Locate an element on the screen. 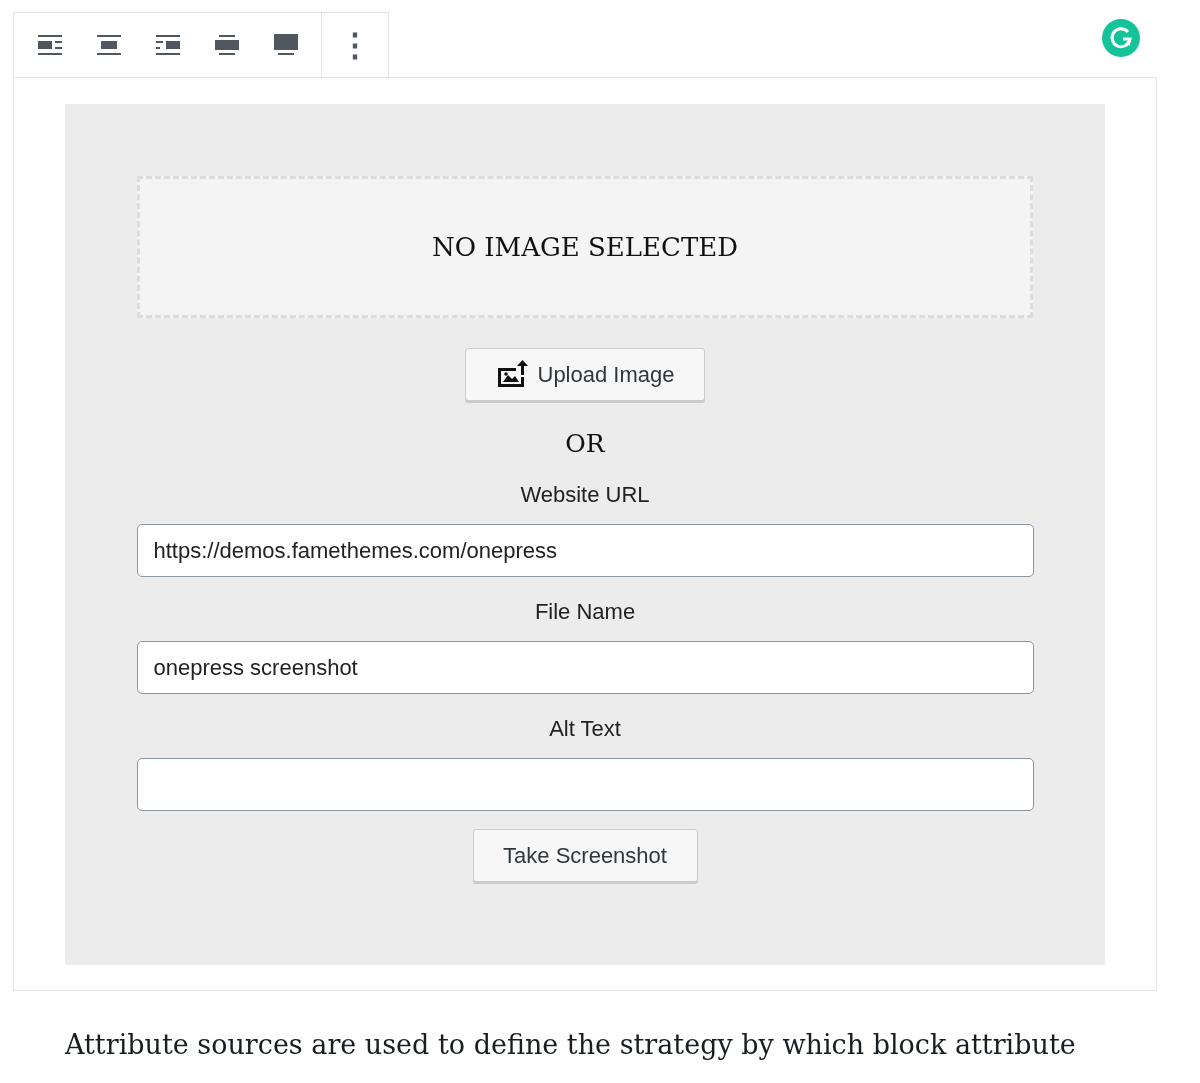  or-separator: OR is located at coordinates (585, 443).